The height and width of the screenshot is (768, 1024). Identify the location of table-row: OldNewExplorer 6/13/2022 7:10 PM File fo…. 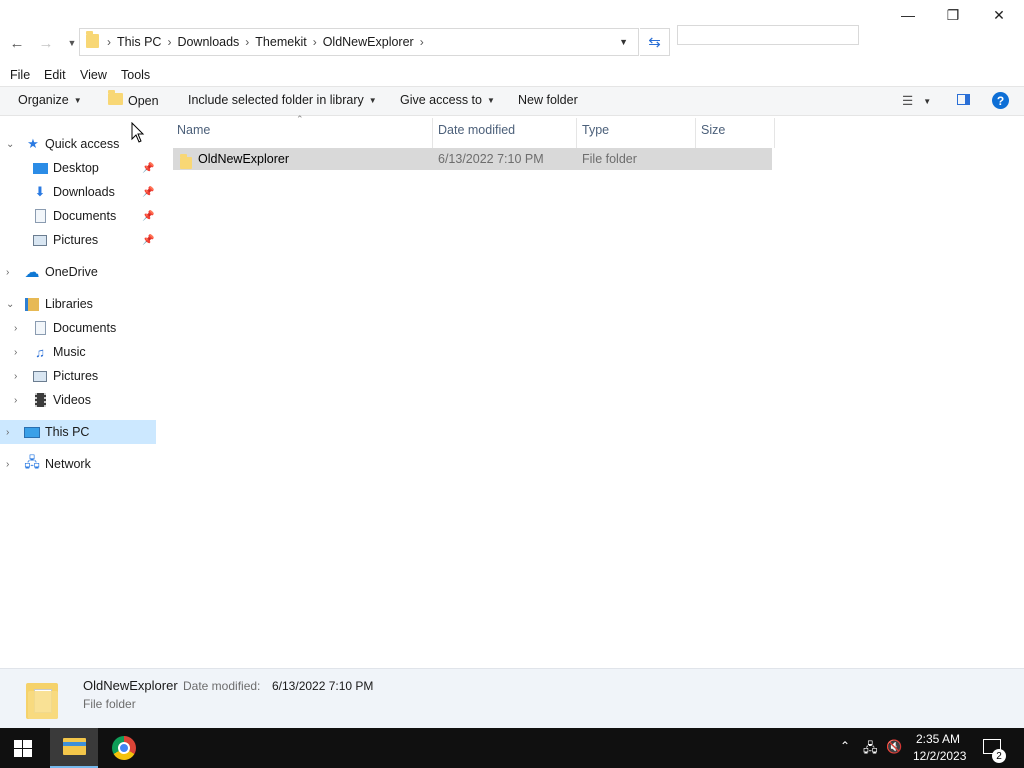
(472, 159).